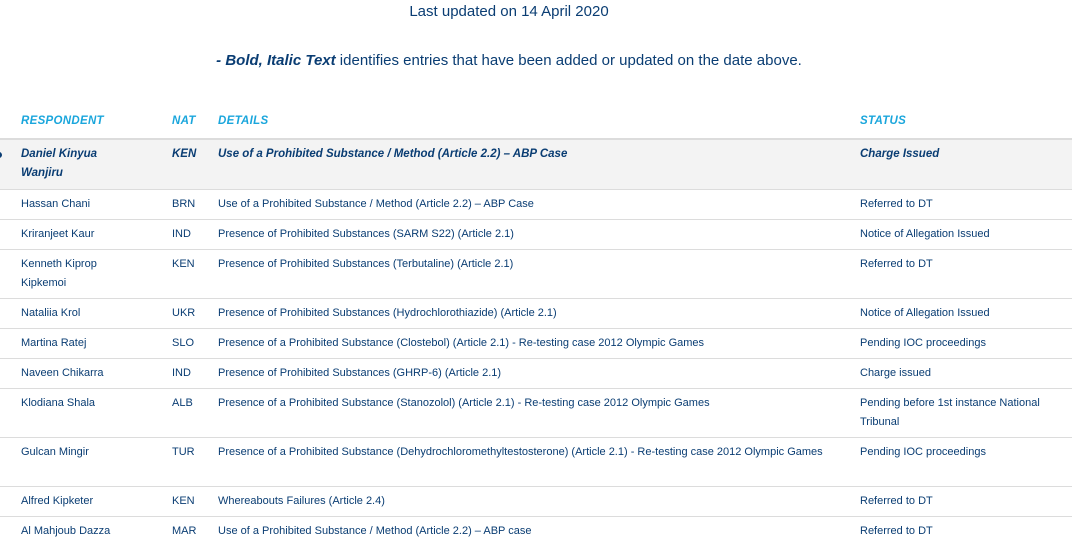 The width and height of the screenshot is (1072, 546). What do you see at coordinates (243, 121) in the screenshot?
I see `column-header-details: DETAILS` at bounding box center [243, 121].